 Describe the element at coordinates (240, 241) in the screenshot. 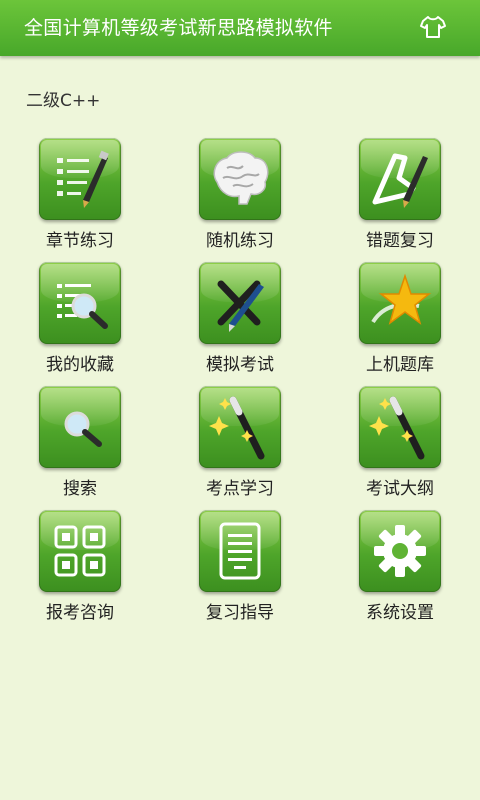

I see `menu-item-label: 随机练习` at that location.